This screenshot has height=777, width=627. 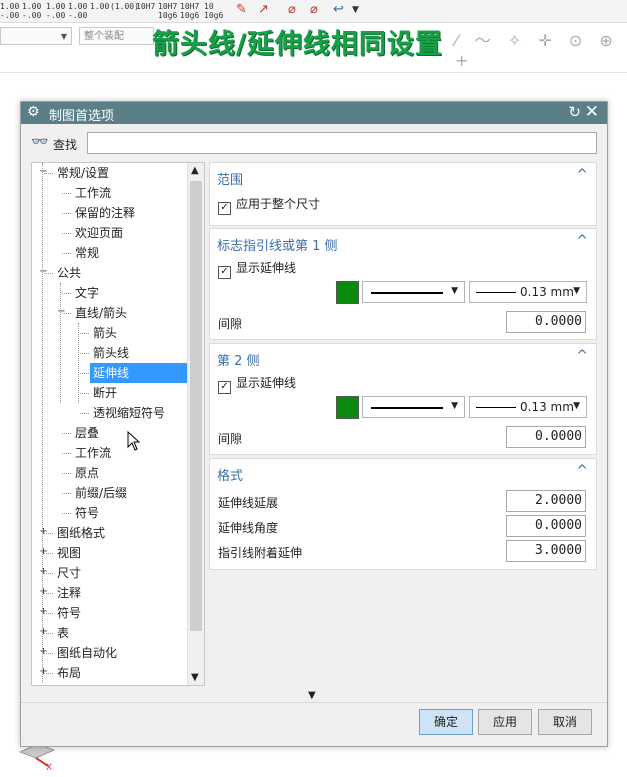 I want to click on tree-item: 布局, so click(x=69, y=673).